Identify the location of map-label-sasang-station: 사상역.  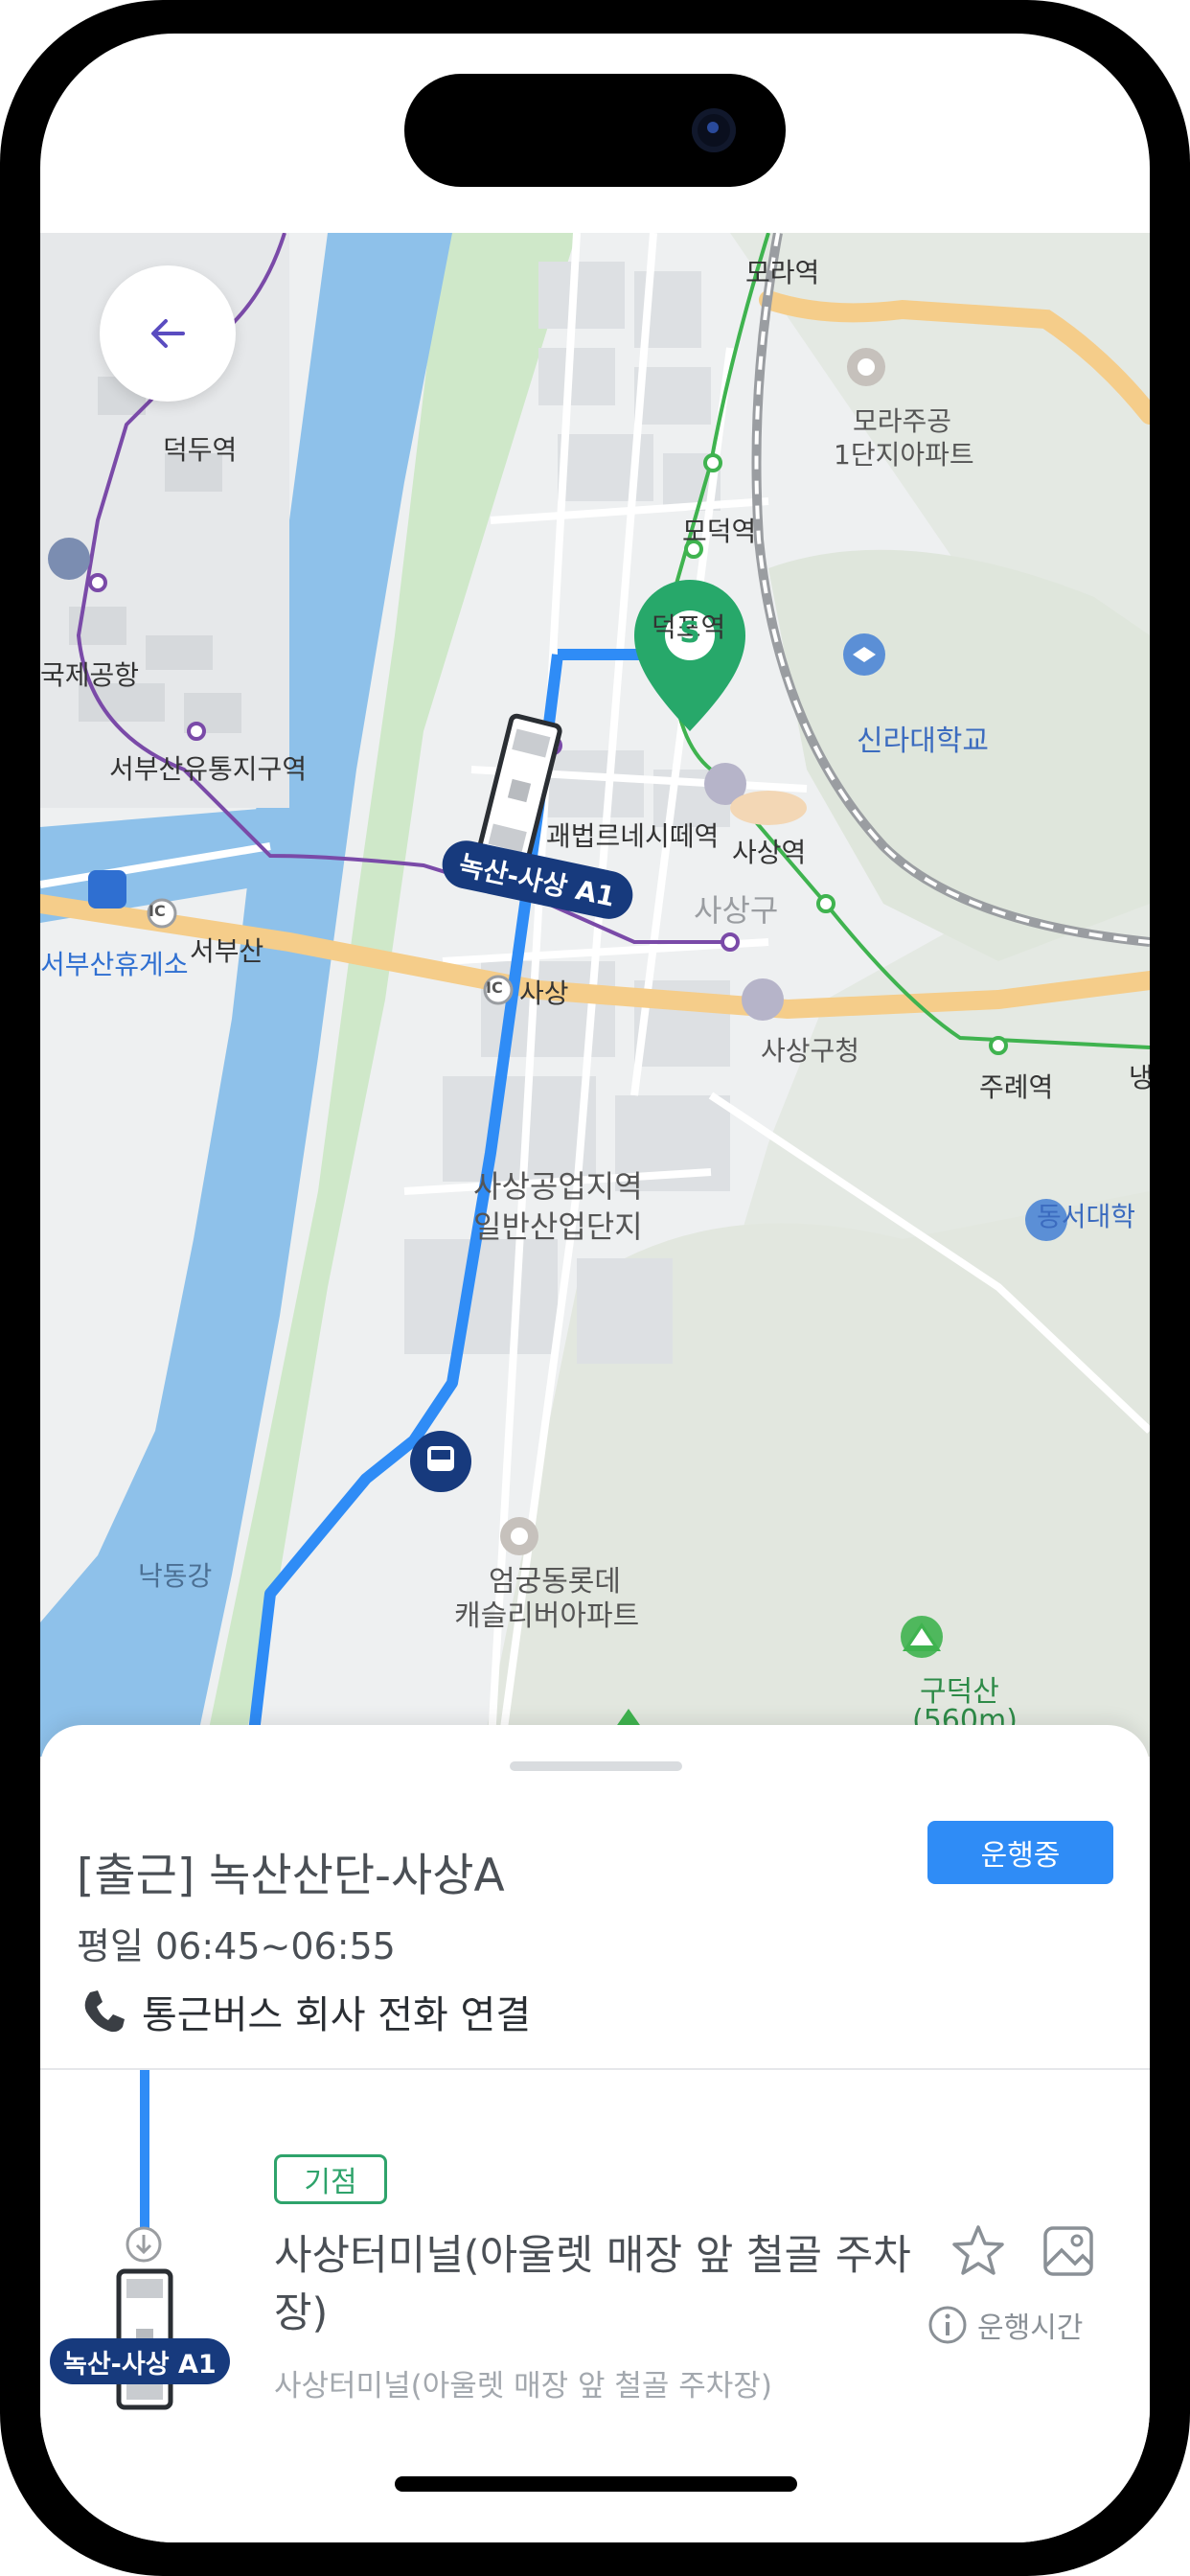
(770, 852).